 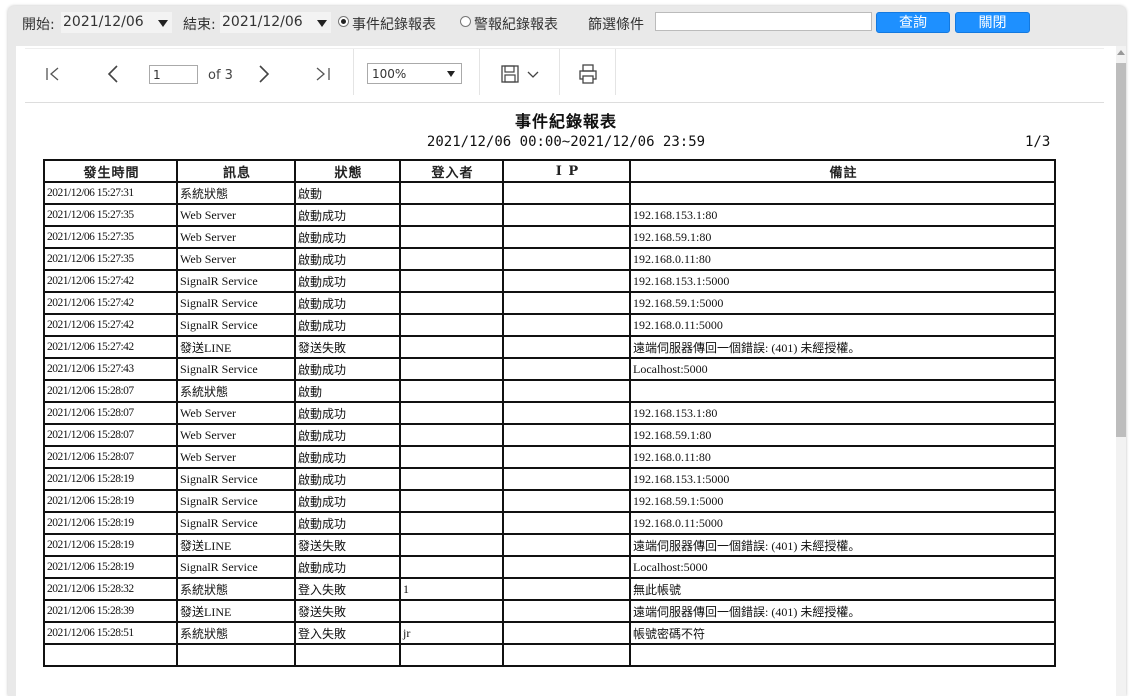 What do you see at coordinates (323, 74) in the screenshot?
I see `last-page-icon` at bounding box center [323, 74].